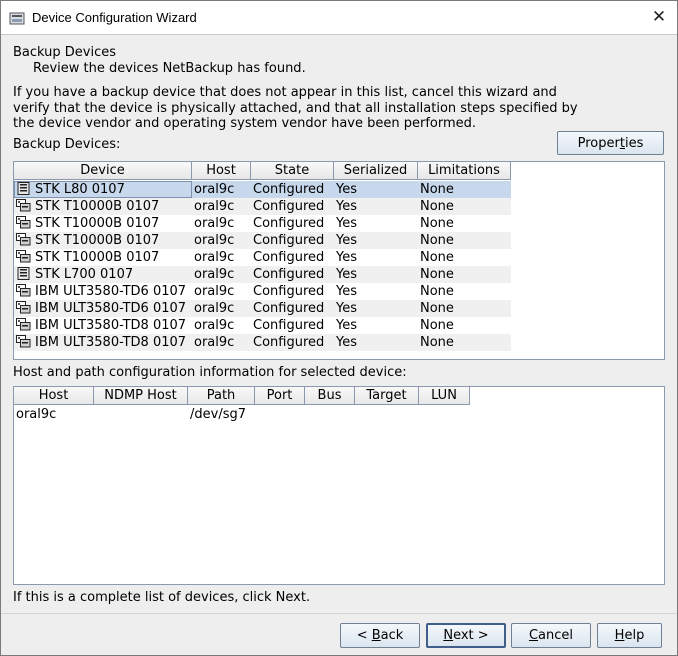 The height and width of the screenshot is (656, 678). I want to click on backup-devices-label: Backup Devices:, so click(67, 144).